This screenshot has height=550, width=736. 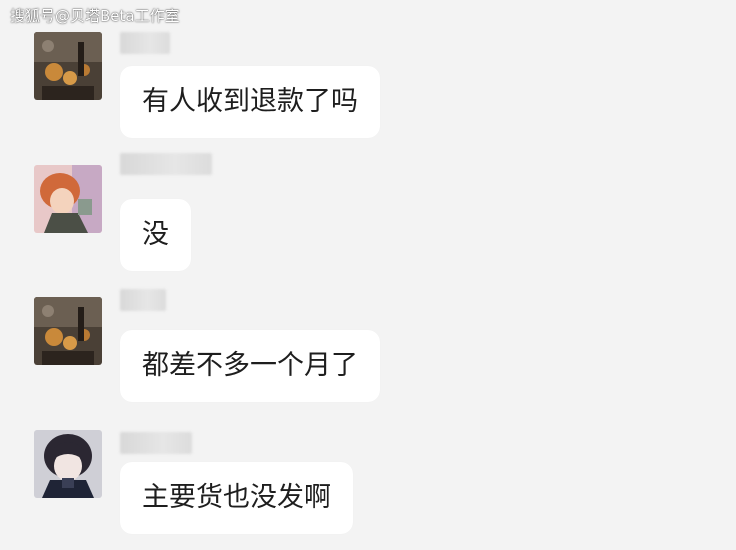 What do you see at coordinates (155, 235) in the screenshot?
I see `message-bubble: 没` at bounding box center [155, 235].